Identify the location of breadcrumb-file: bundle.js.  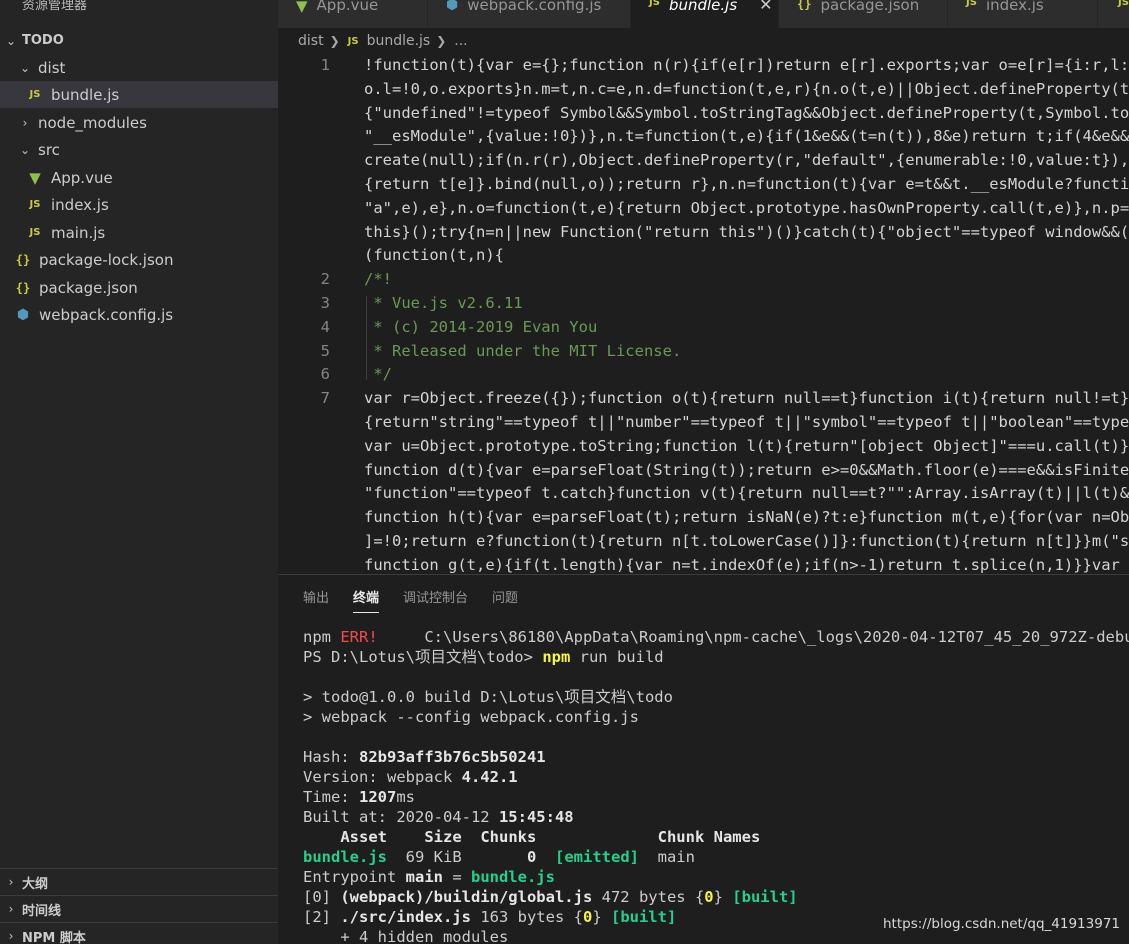
(399, 41).